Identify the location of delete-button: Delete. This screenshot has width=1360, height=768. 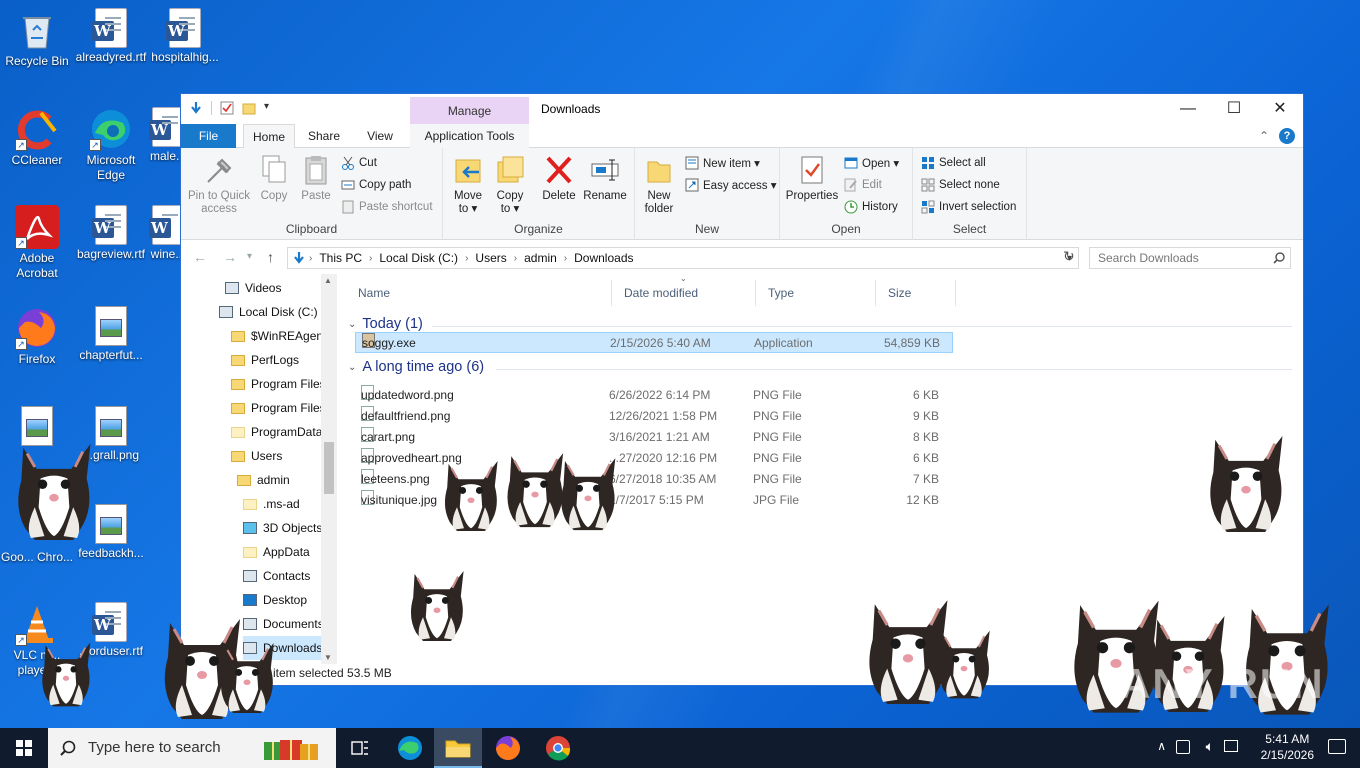
(559, 178).